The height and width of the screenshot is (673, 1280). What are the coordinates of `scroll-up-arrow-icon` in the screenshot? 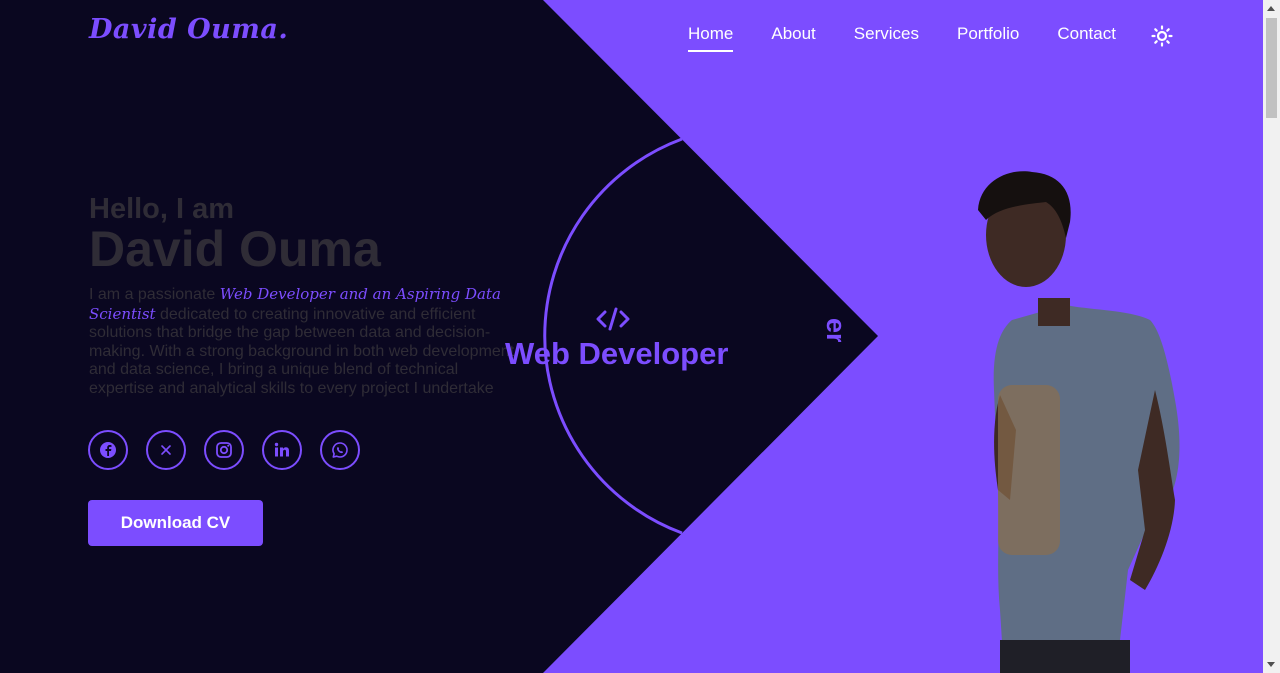 It's located at (1271, 8).